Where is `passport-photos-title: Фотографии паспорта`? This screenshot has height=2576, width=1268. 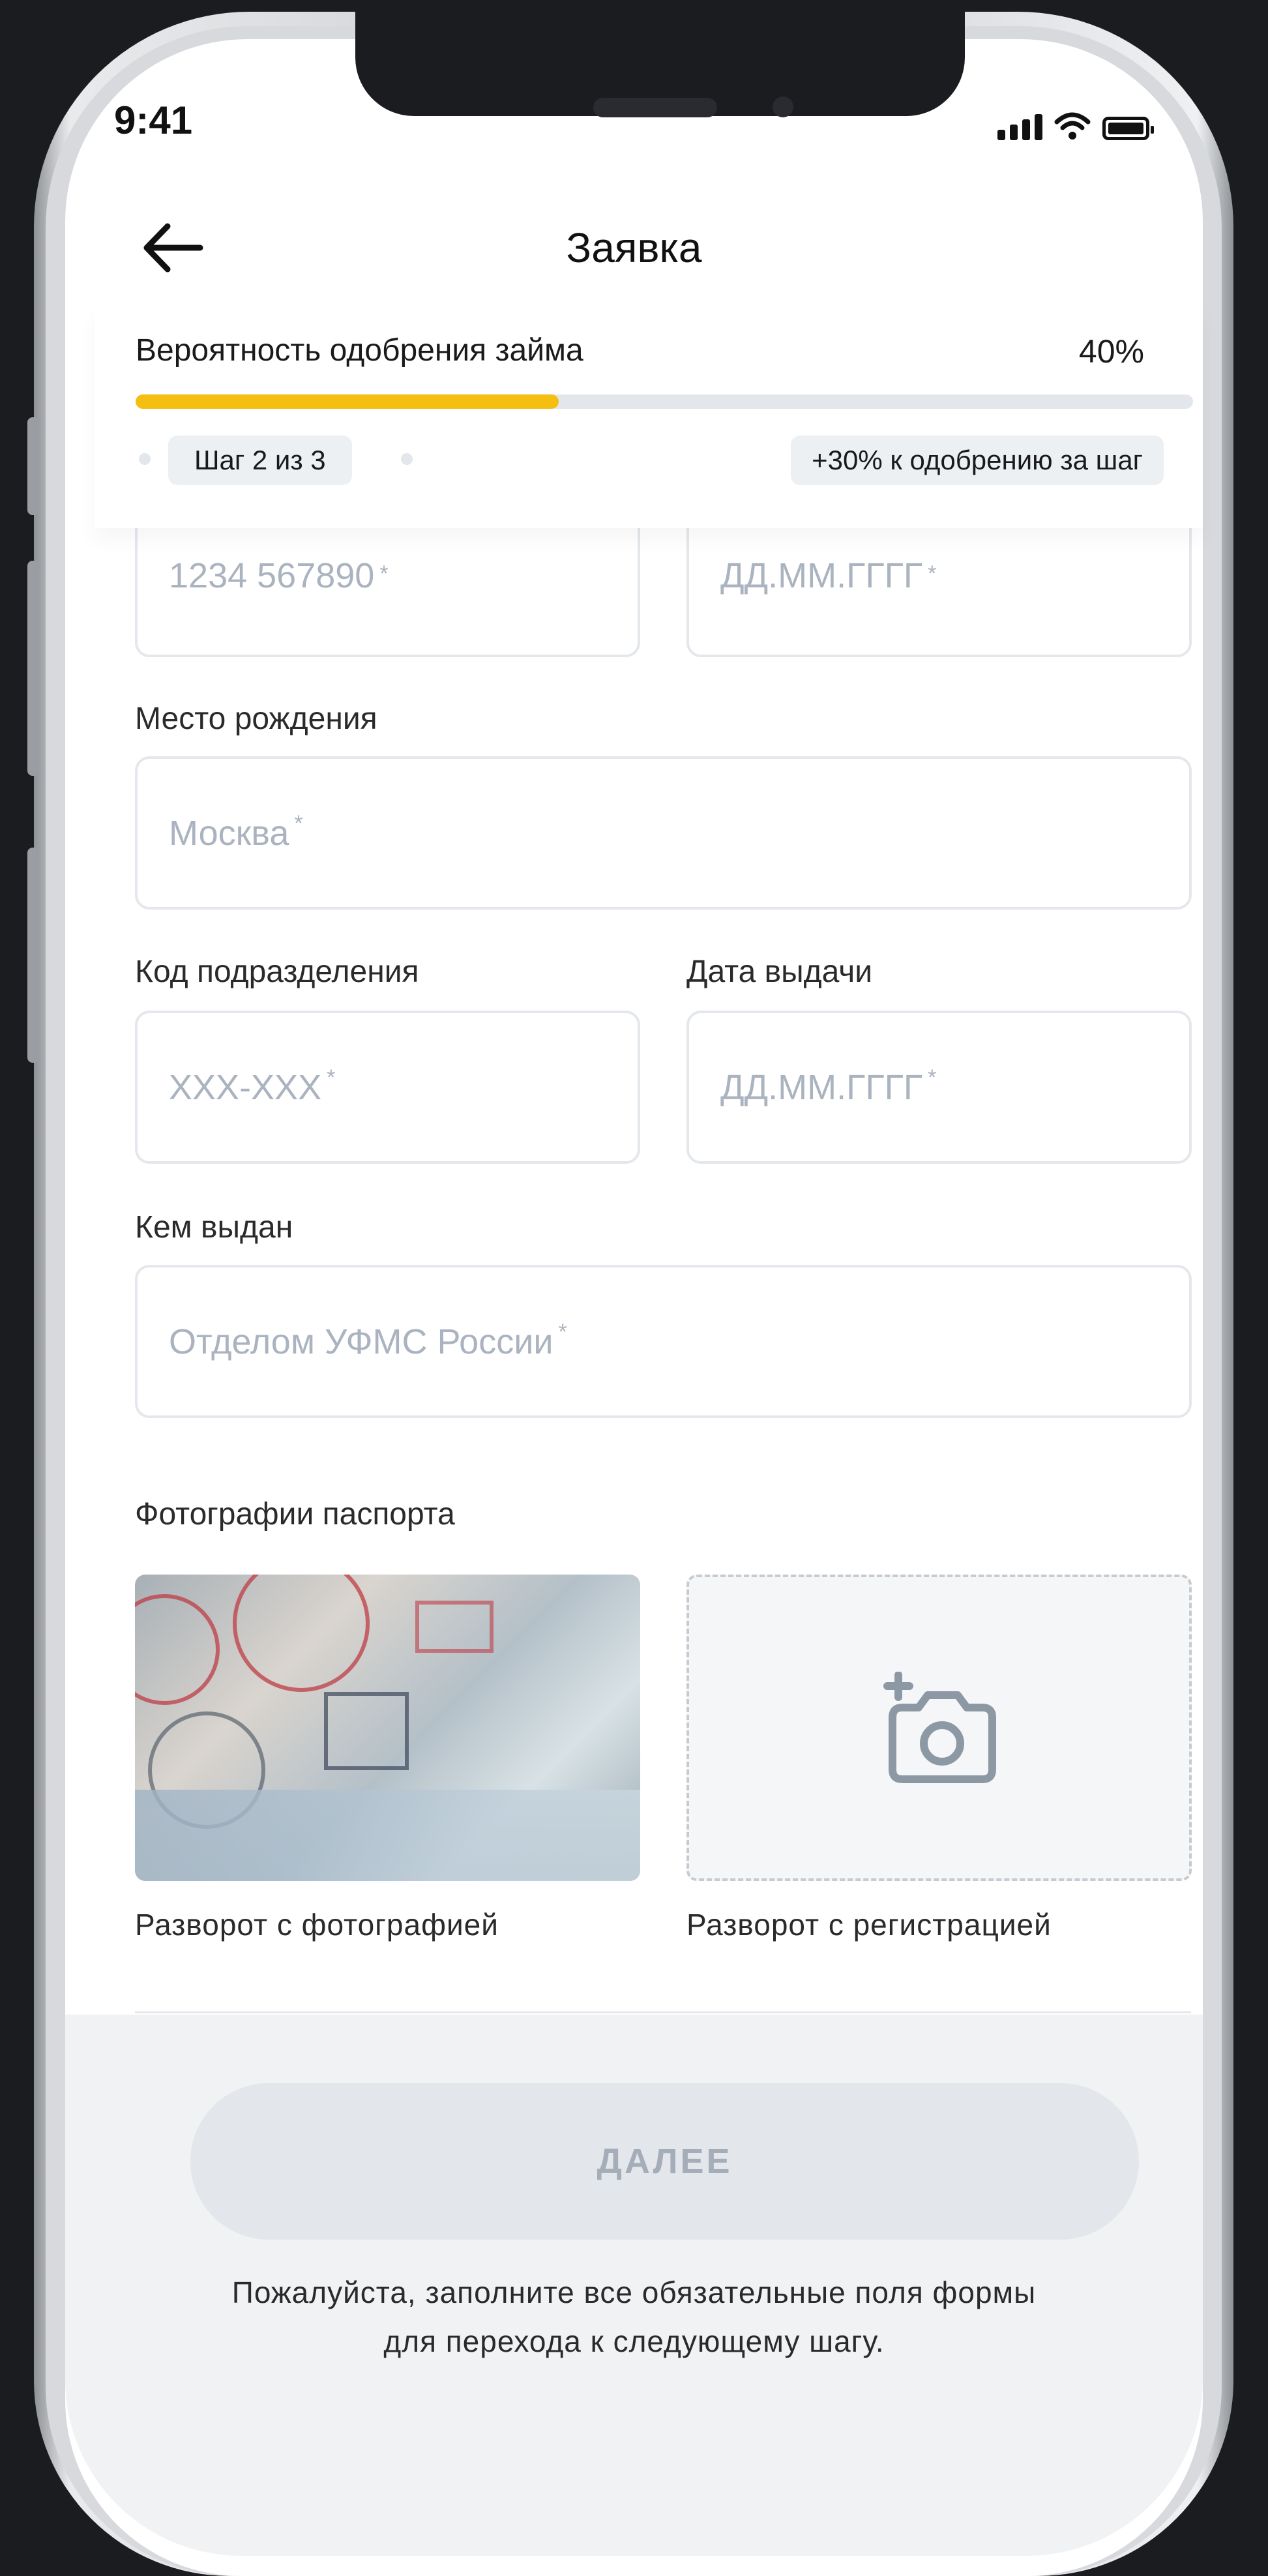 passport-photos-title: Фотографии паспорта is located at coordinates (295, 1514).